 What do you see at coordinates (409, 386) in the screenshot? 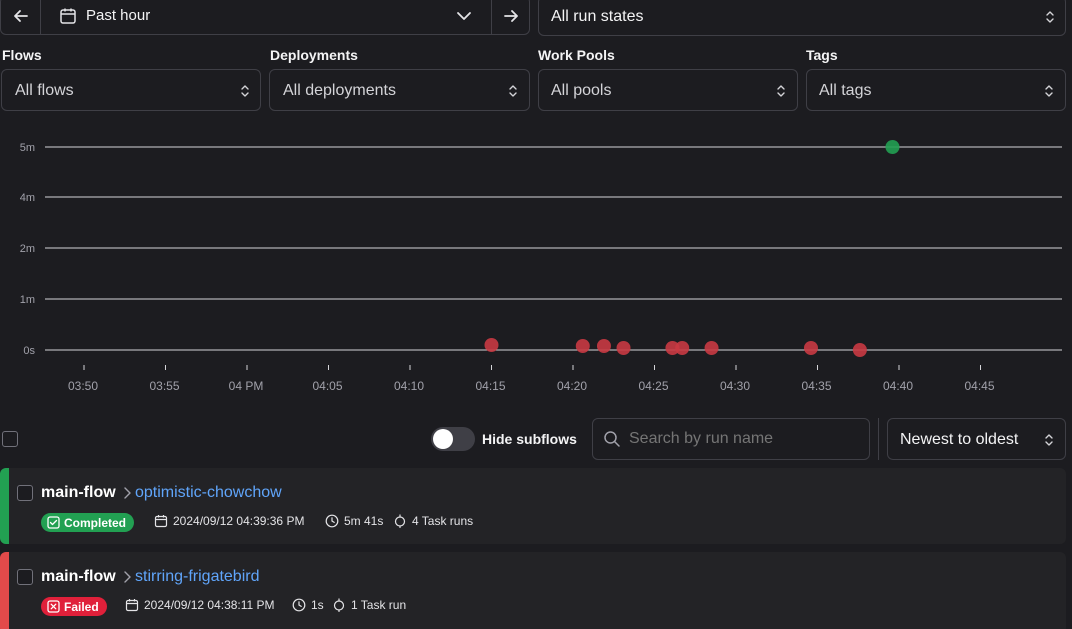
I see `x-tick-label: 04:10` at bounding box center [409, 386].